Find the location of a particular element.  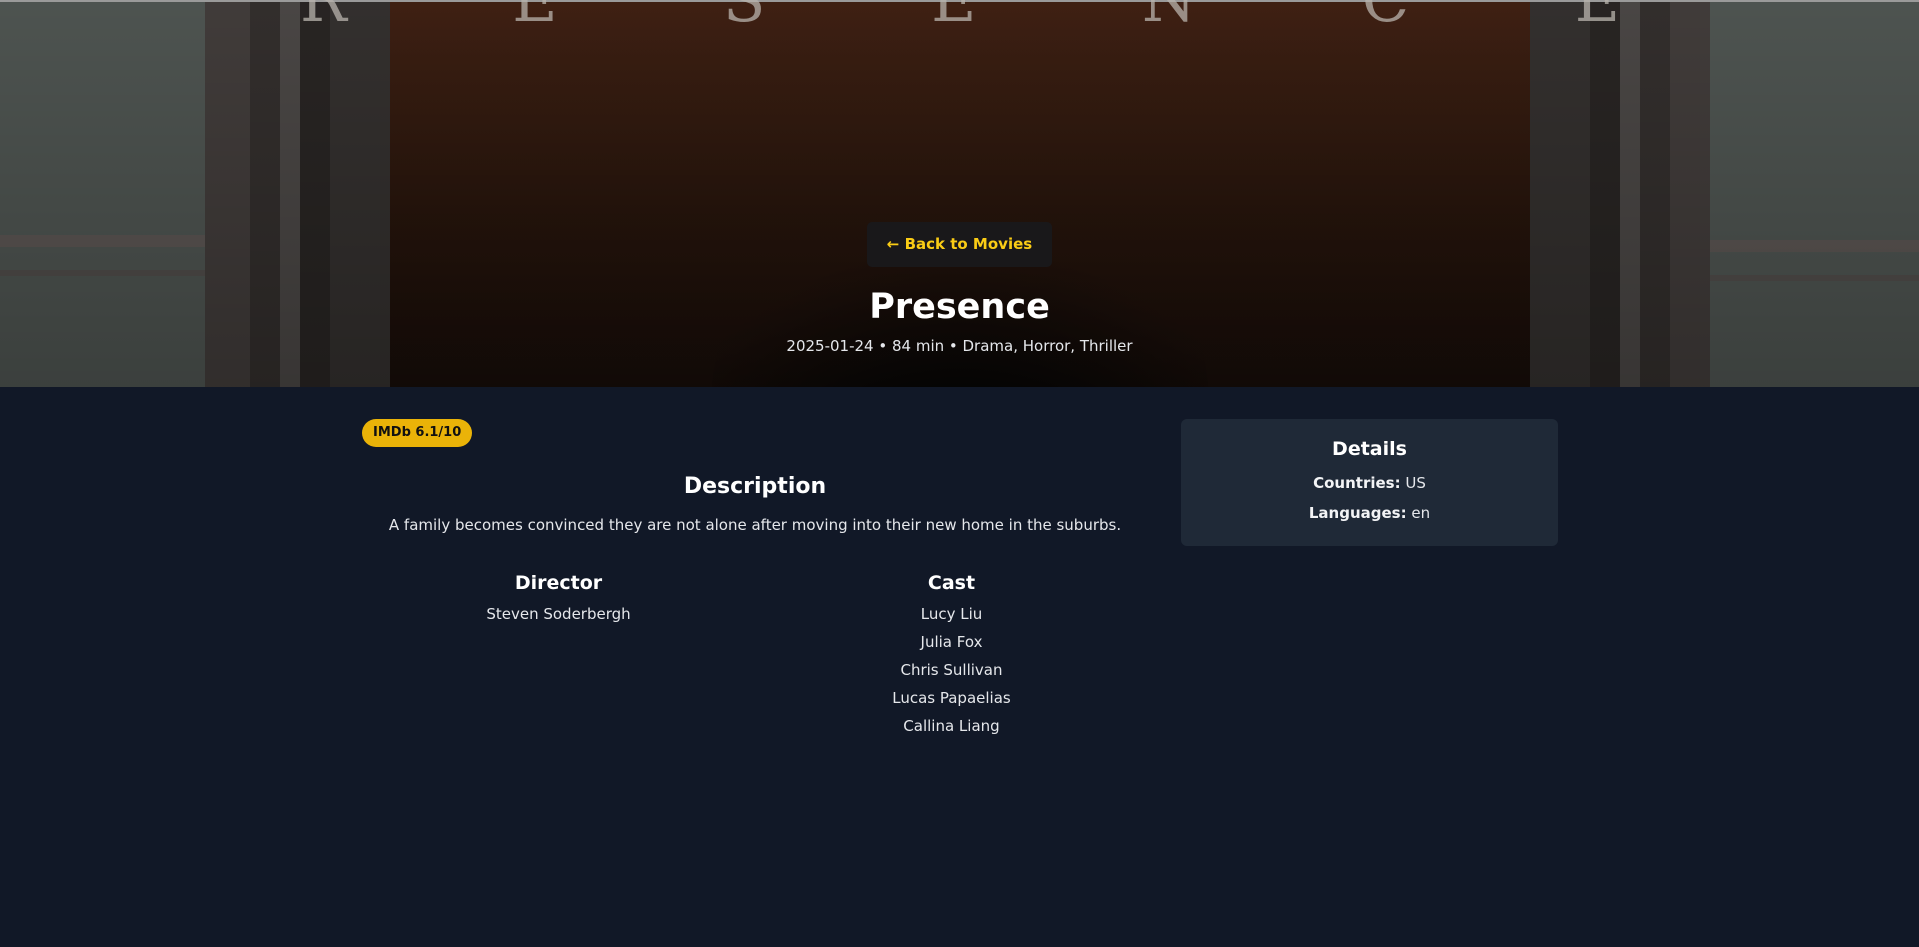

director-name: Steven Soderbergh is located at coordinates (558, 614).